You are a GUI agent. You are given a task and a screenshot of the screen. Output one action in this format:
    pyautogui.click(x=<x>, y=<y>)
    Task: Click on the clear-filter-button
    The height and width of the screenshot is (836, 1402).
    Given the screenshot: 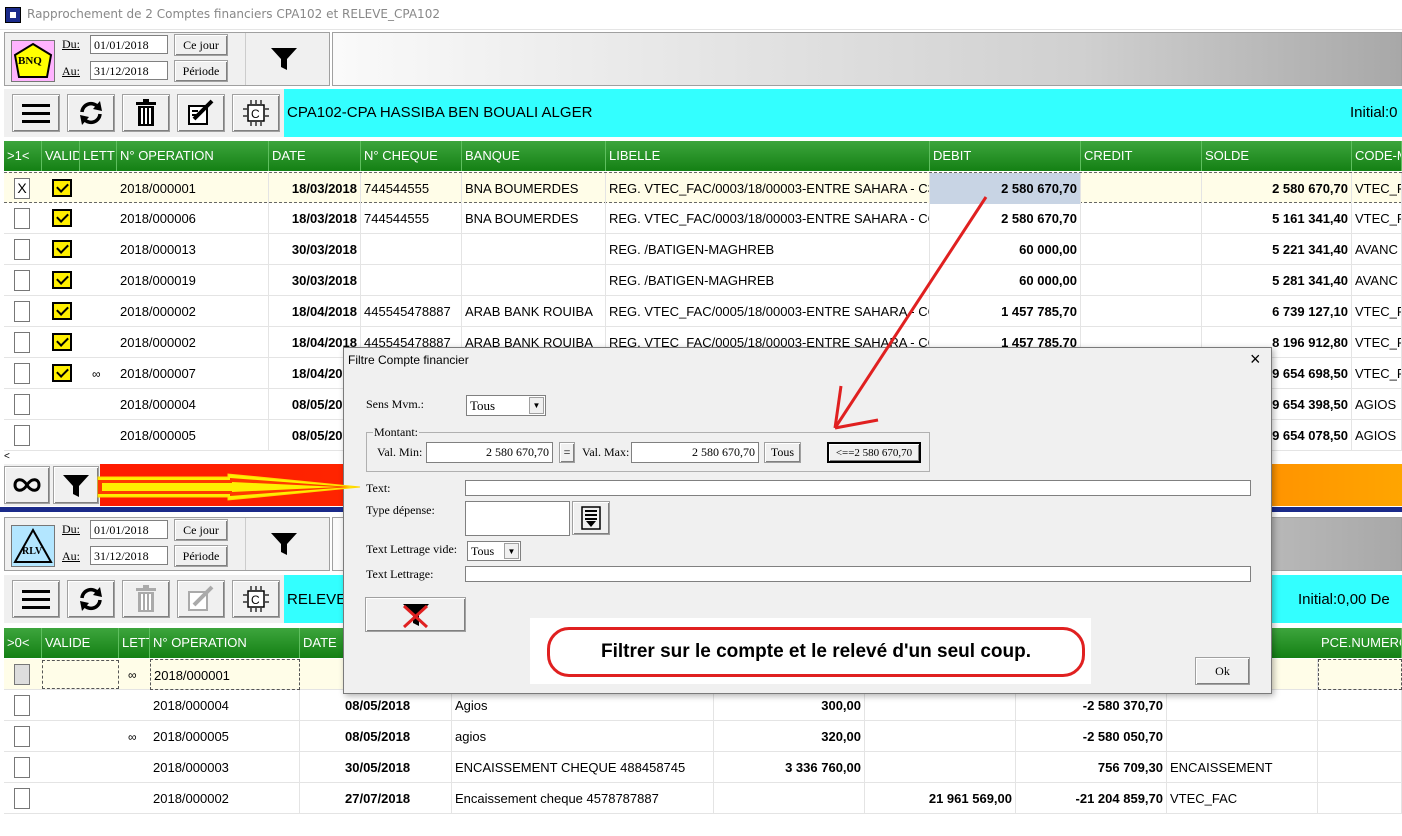 What is the action you would take?
    pyautogui.click(x=415, y=614)
    